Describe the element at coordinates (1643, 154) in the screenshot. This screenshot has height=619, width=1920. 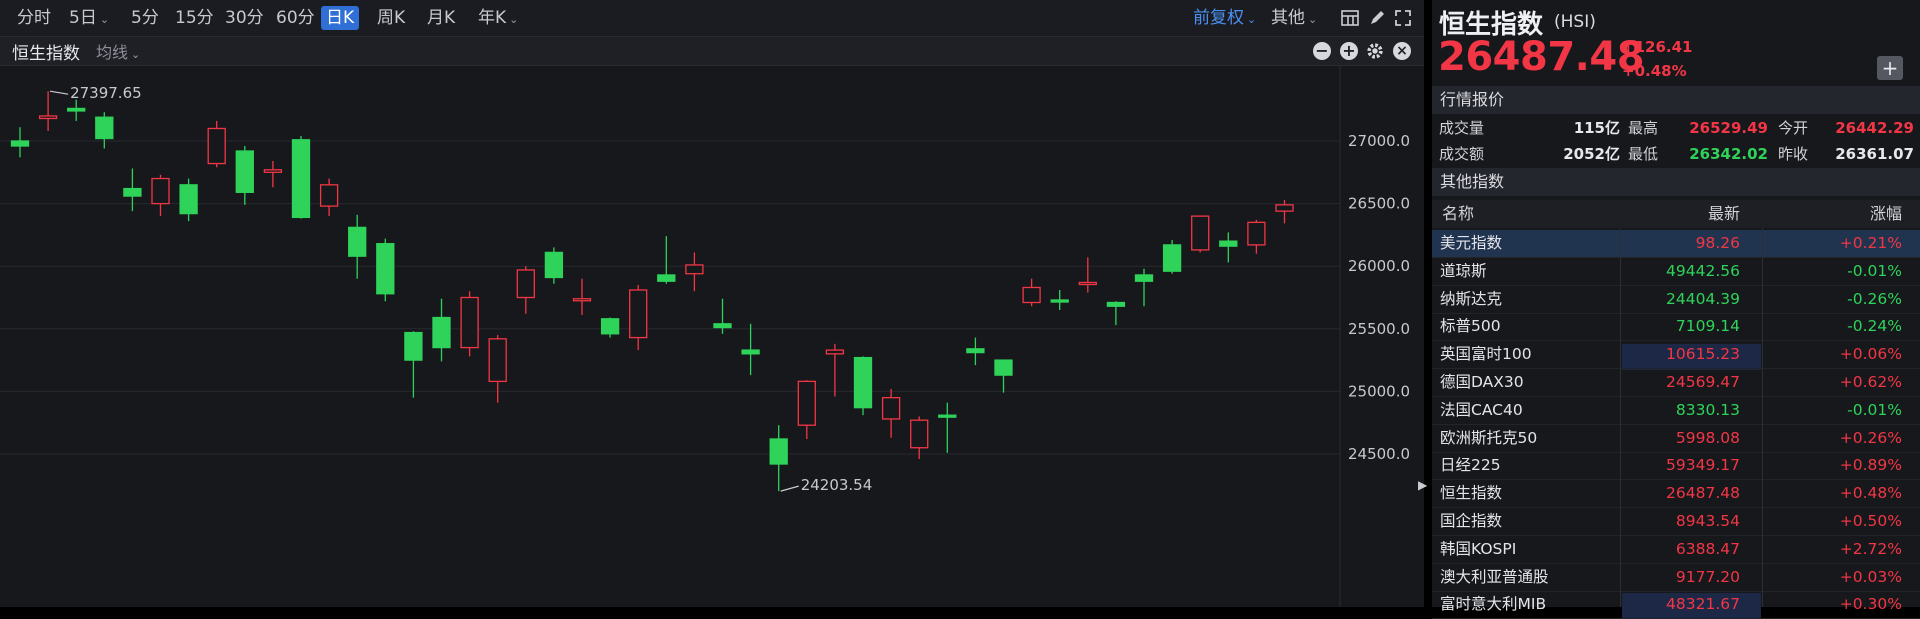
I see `low-label: 最低` at that location.